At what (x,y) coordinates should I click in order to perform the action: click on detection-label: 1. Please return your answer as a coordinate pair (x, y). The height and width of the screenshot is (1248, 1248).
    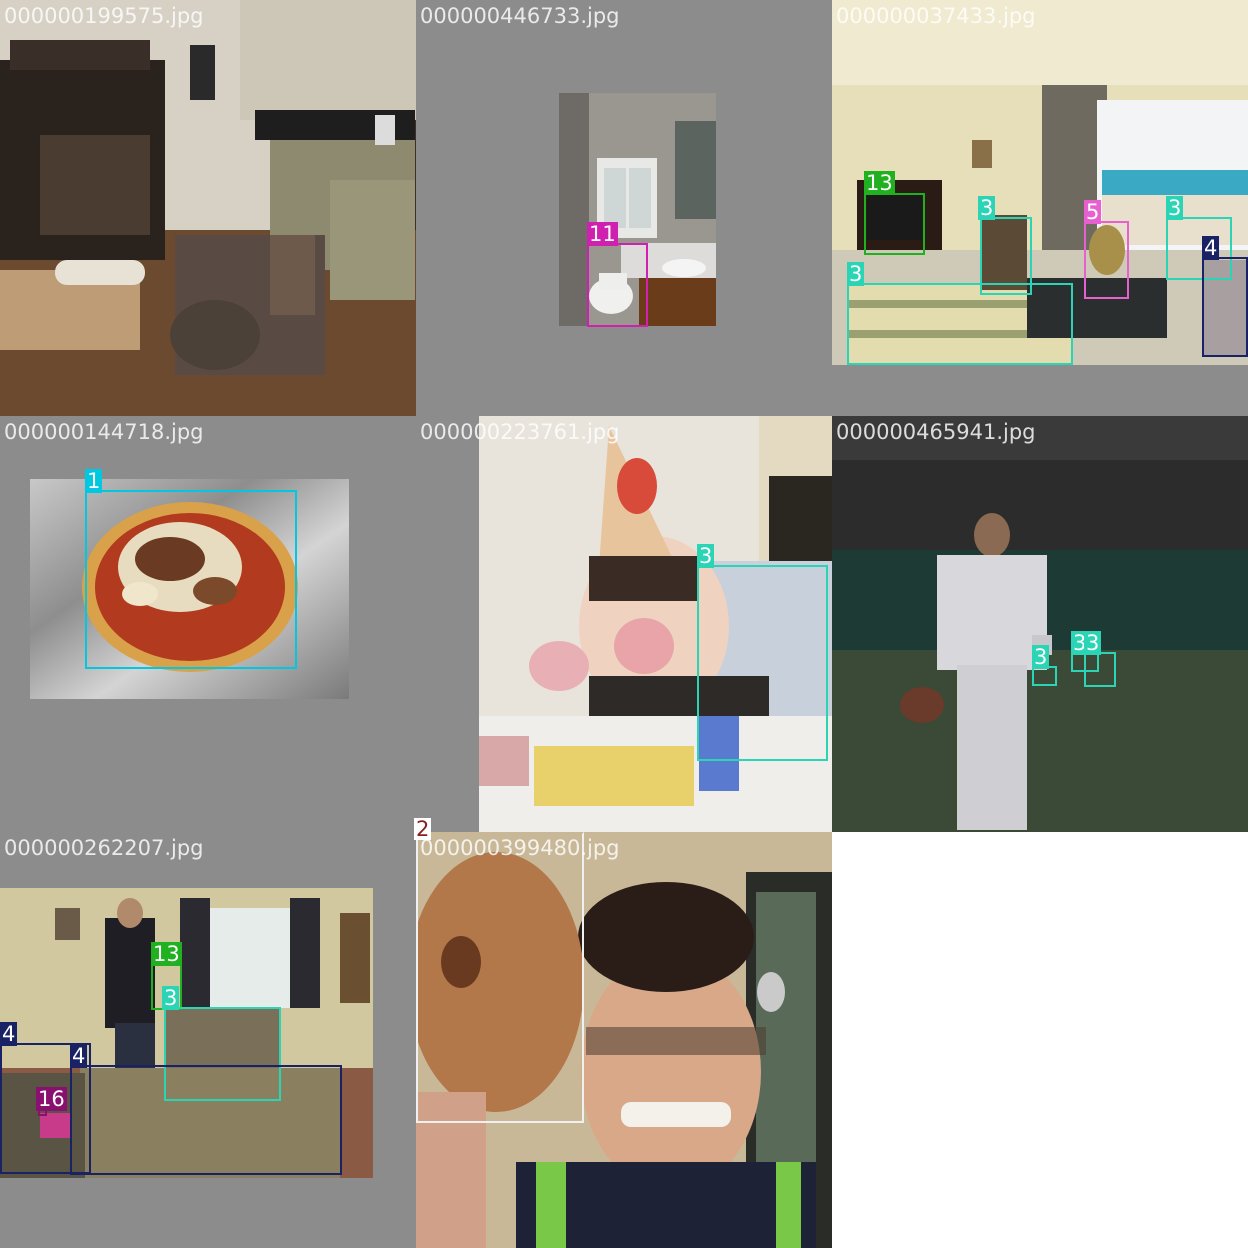
    Looking at the image, I should click on (94, 481).